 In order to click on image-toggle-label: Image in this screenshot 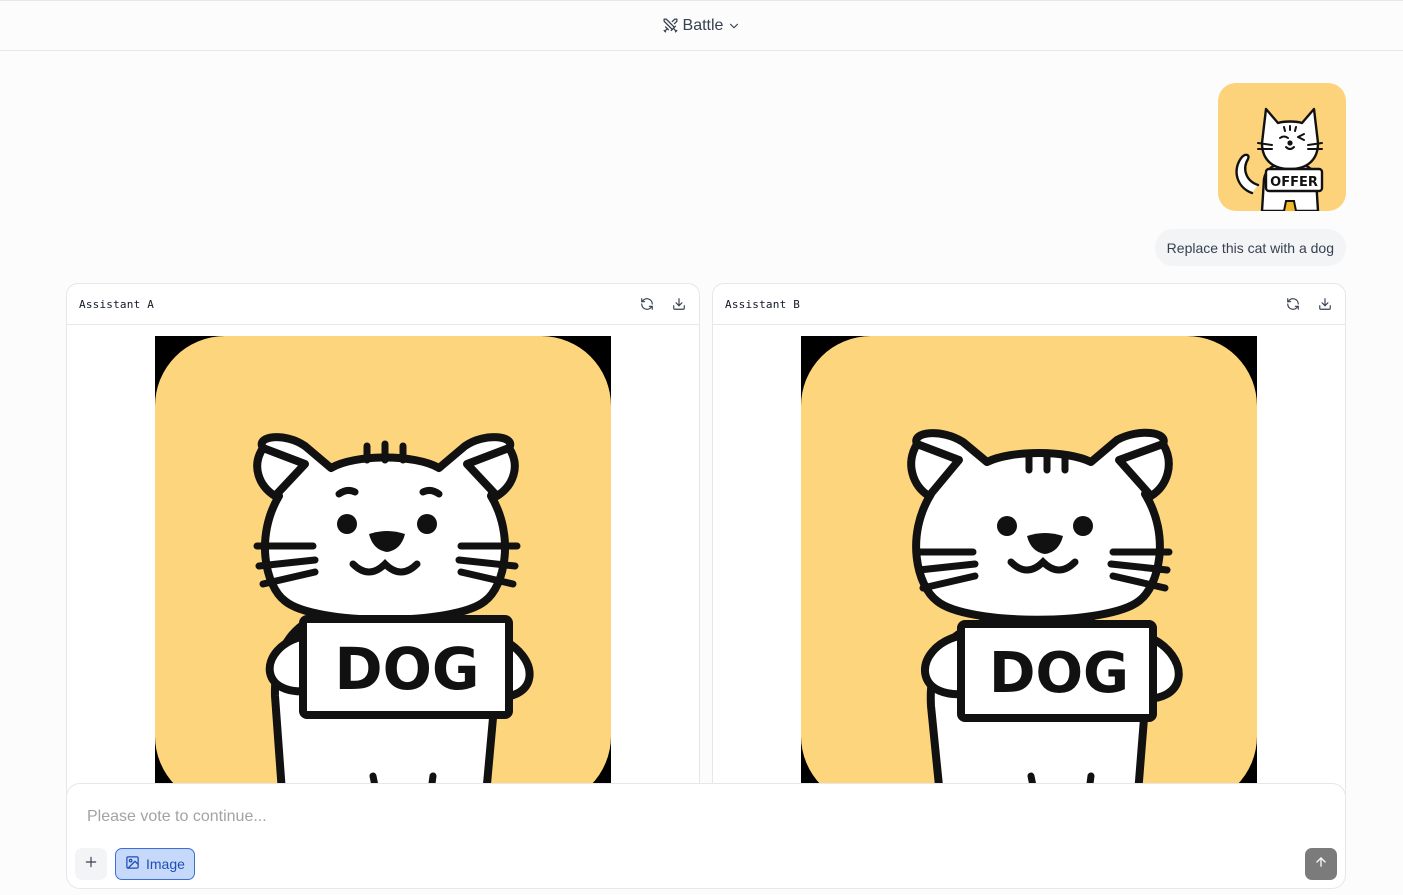, I will do `click(165, 864)`.